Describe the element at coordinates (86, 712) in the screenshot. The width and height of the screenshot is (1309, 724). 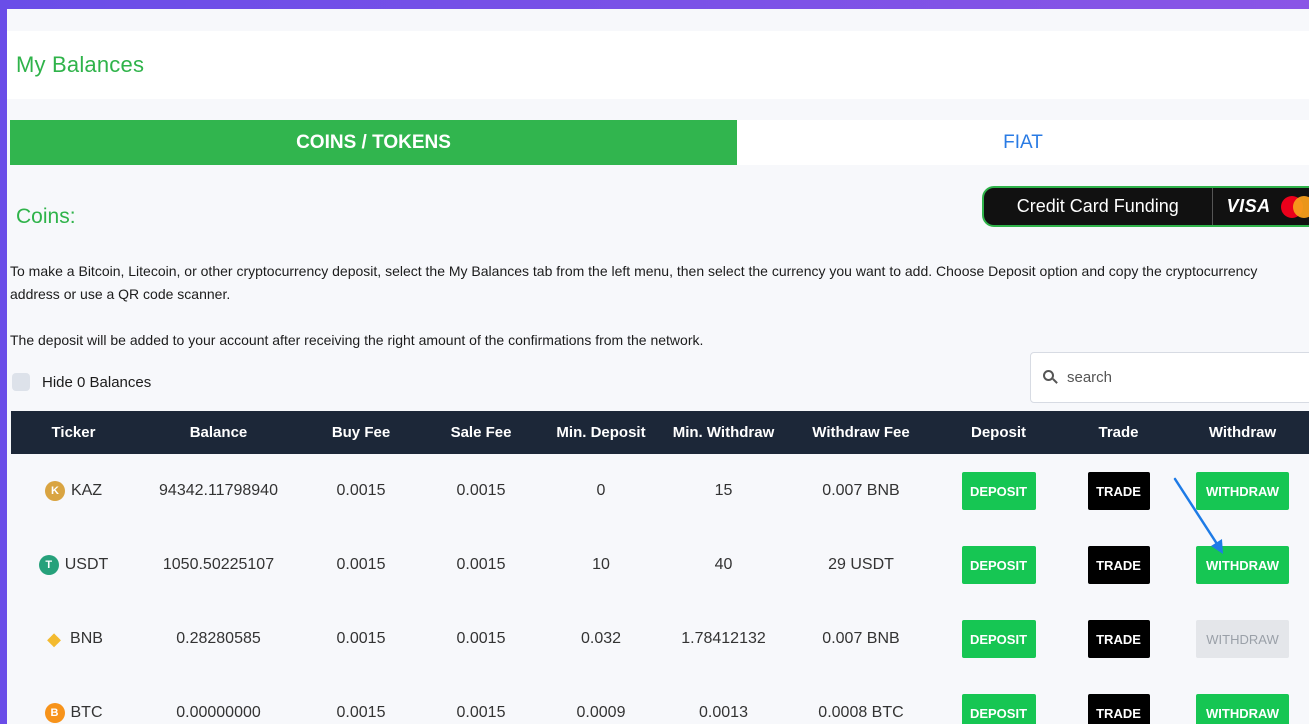
I see `ticker-label: BTC` at that location.